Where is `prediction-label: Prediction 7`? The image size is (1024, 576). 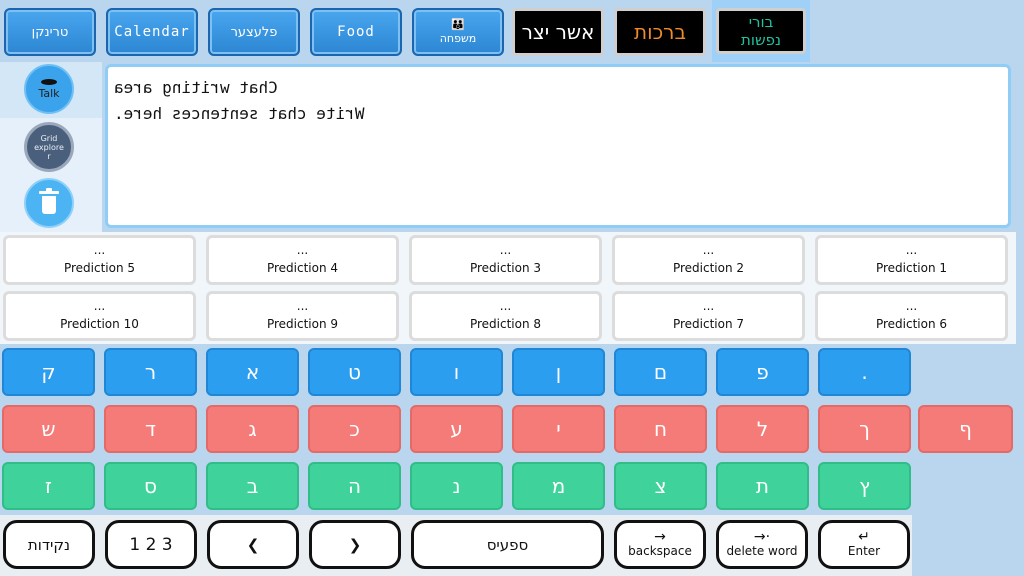 prediction-label: Prediction 7 is located at coordinates (708, 324).